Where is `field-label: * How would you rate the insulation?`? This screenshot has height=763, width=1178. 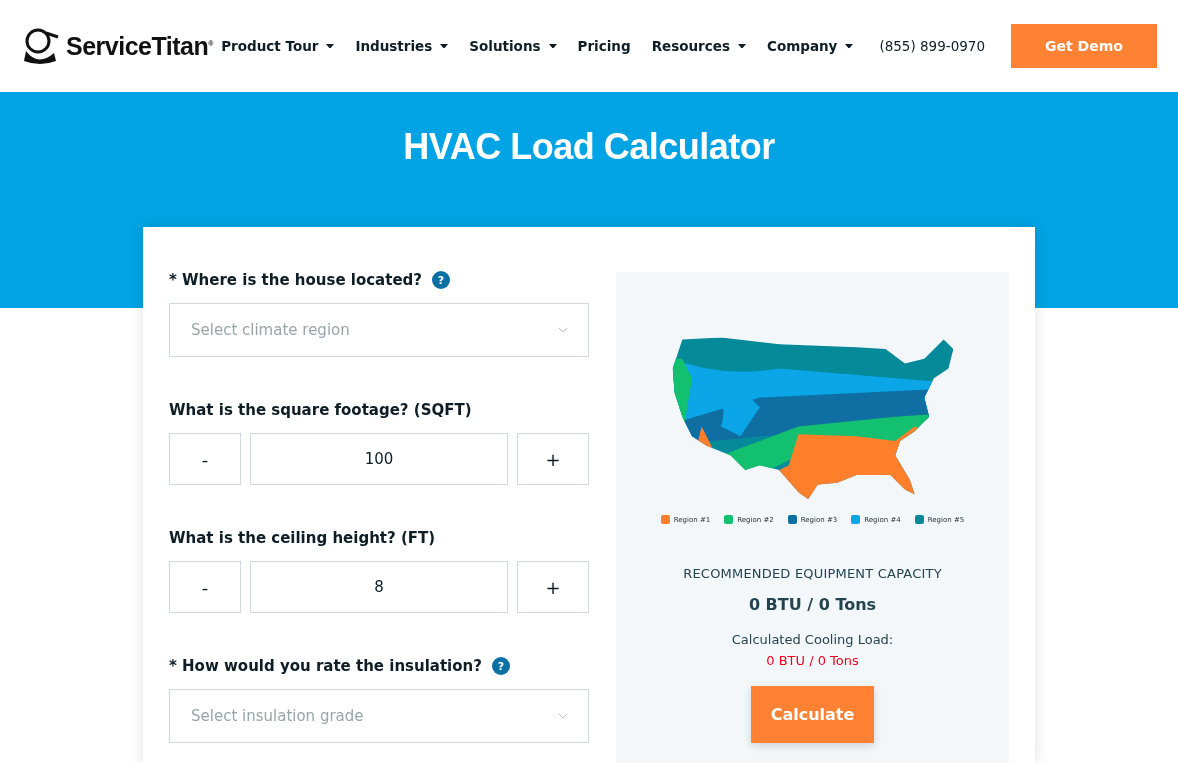
field-label: * How would you rate the insulation? is located at coordinates (325, 666).